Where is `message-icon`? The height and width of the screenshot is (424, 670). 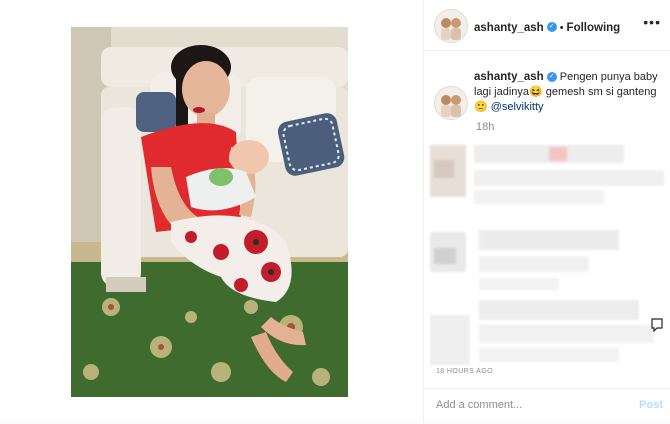
message-icon is located at coordinates (657, 325).